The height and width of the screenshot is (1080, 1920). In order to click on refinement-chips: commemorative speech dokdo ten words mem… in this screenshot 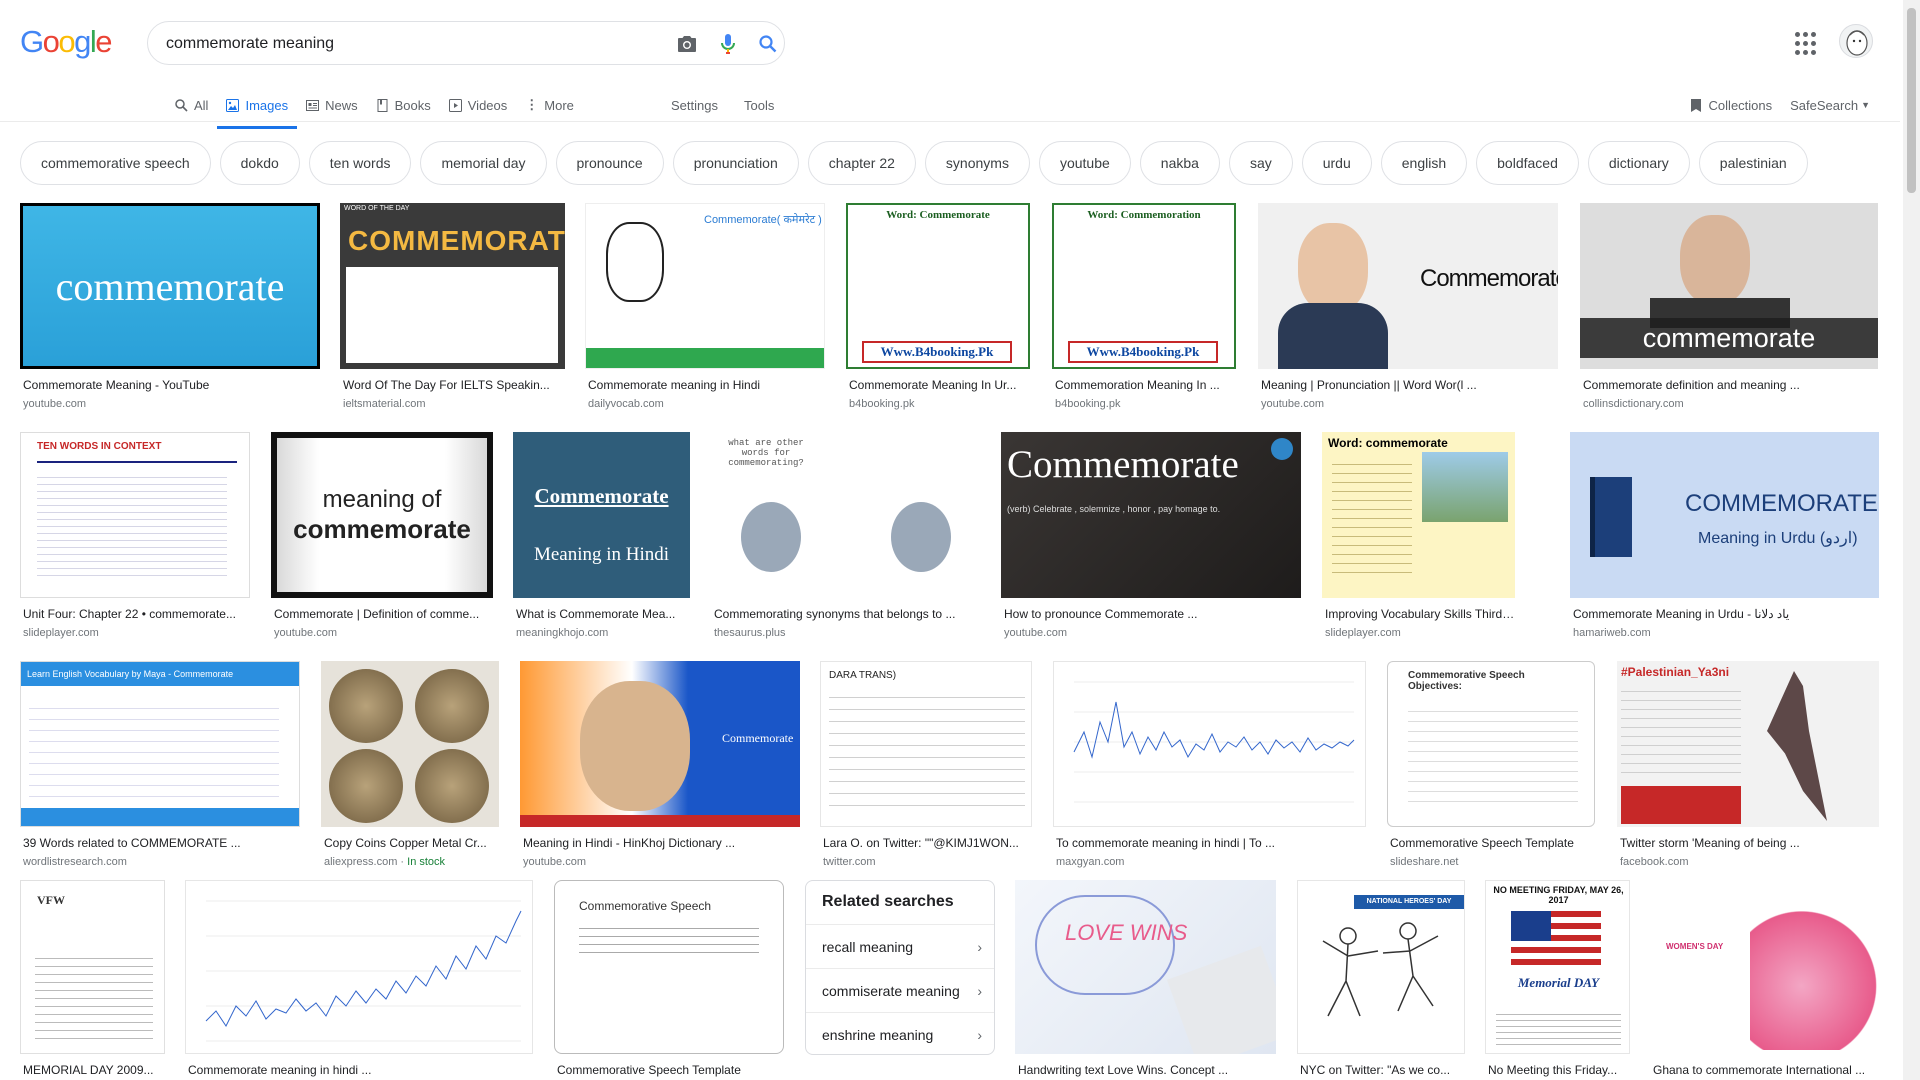, I will do `click(914, 163)`.